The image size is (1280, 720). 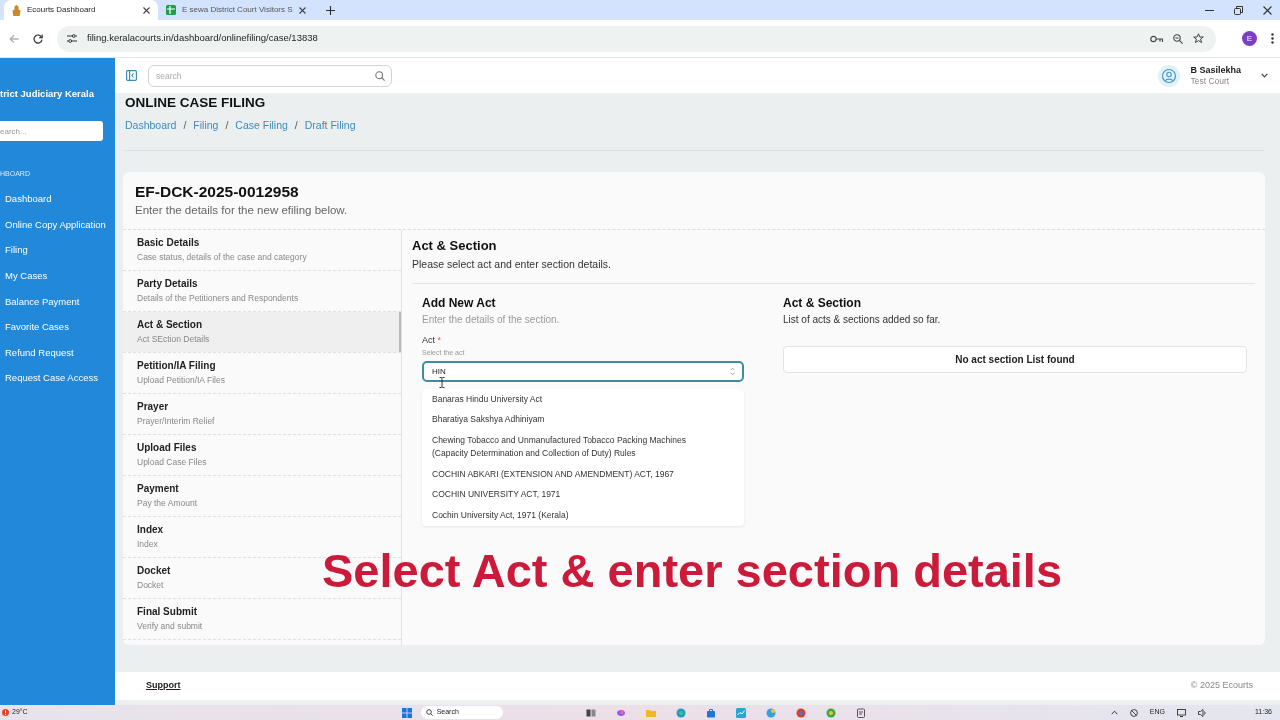 I want to click on restore-icon, so click(x=1238, y=10).